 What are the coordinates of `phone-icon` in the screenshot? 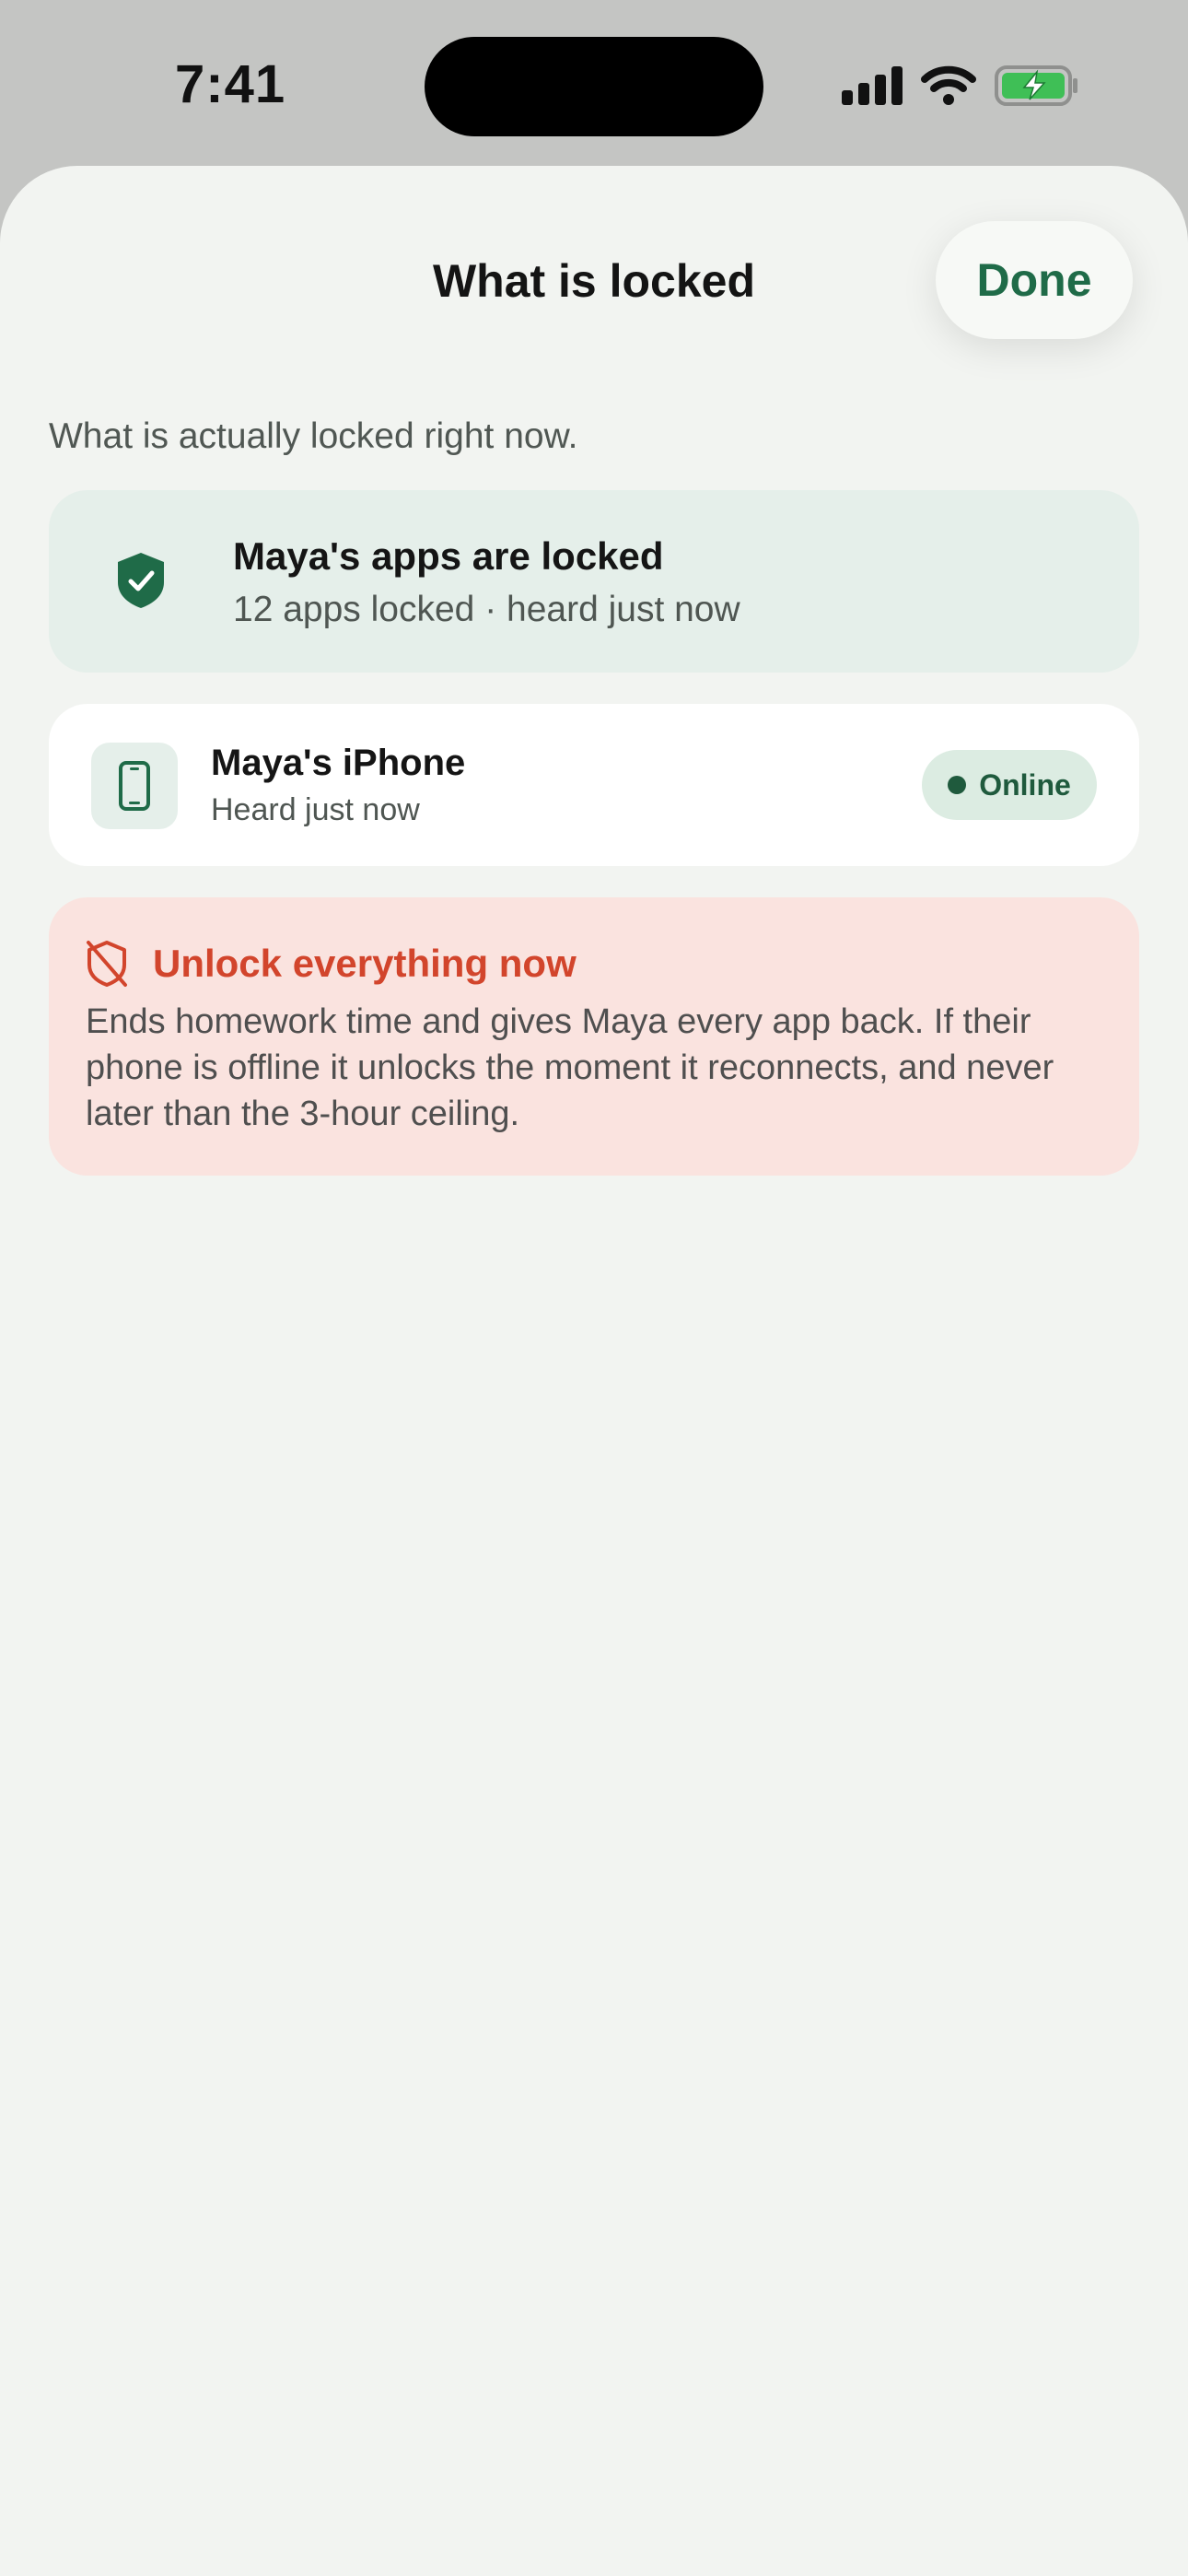 It's located at (134, 786).